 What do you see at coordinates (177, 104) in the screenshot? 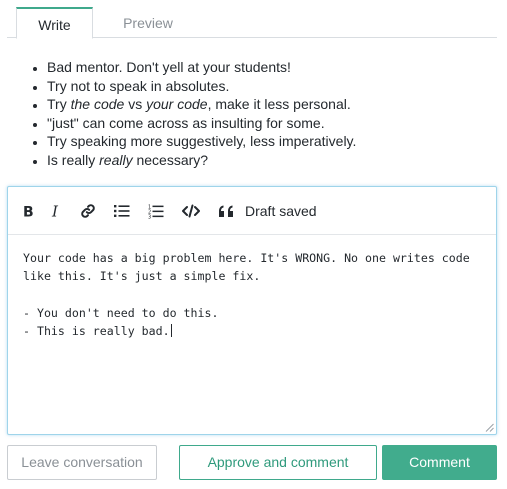
I see `emphasis-text: your code` at bounding box center [177, 104].